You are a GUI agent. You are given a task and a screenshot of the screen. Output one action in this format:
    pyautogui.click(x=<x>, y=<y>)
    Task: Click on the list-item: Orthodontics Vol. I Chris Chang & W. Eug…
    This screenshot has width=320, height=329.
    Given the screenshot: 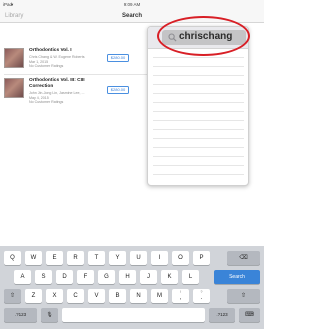 What is the action you would take?
    pyautogui.click(x=77, y=59)
    